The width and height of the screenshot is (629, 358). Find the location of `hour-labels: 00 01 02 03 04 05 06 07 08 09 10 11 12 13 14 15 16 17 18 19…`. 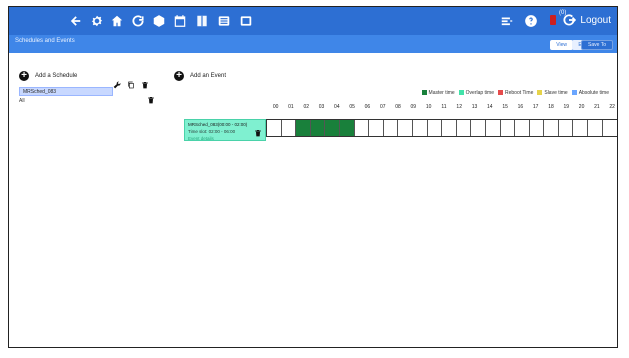

hour-labels: 00 01 02 03 04 05 06 07 08 09 10 11 12 13 14 15 16 17 18 19… is located at coordinates (442, 107).